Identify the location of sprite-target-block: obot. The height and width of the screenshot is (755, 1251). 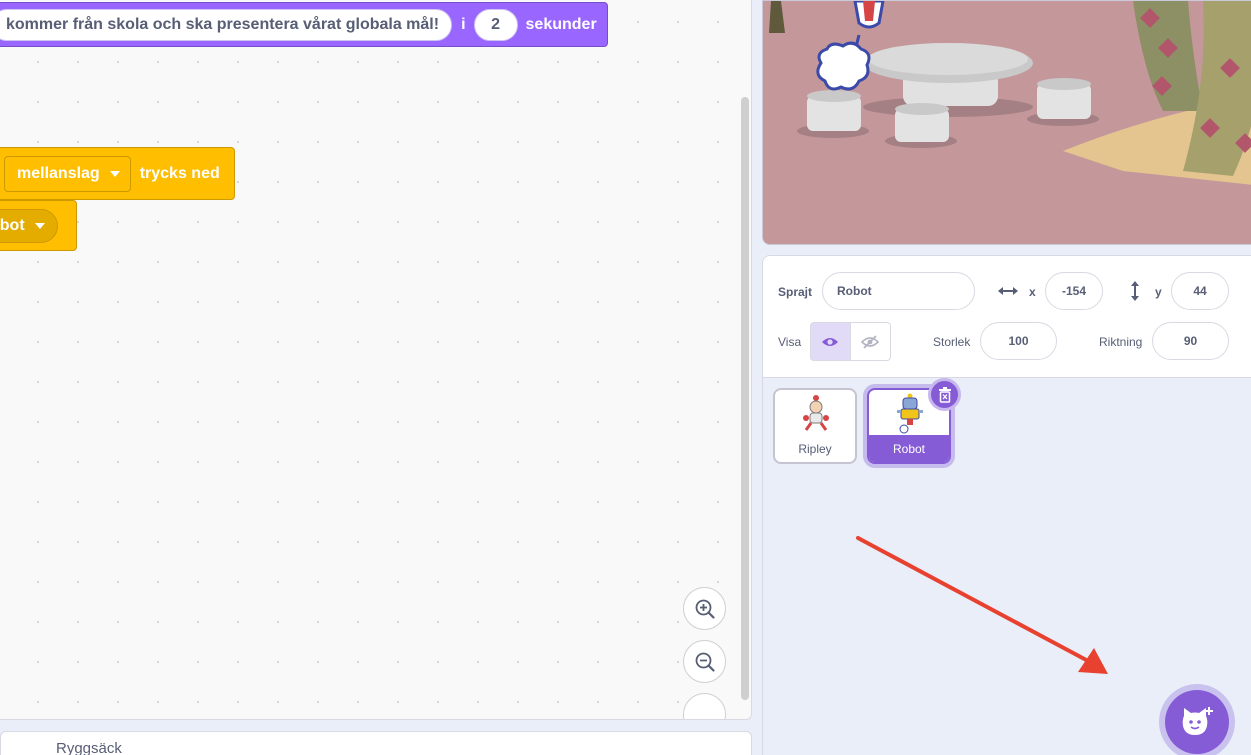
(38, 225).